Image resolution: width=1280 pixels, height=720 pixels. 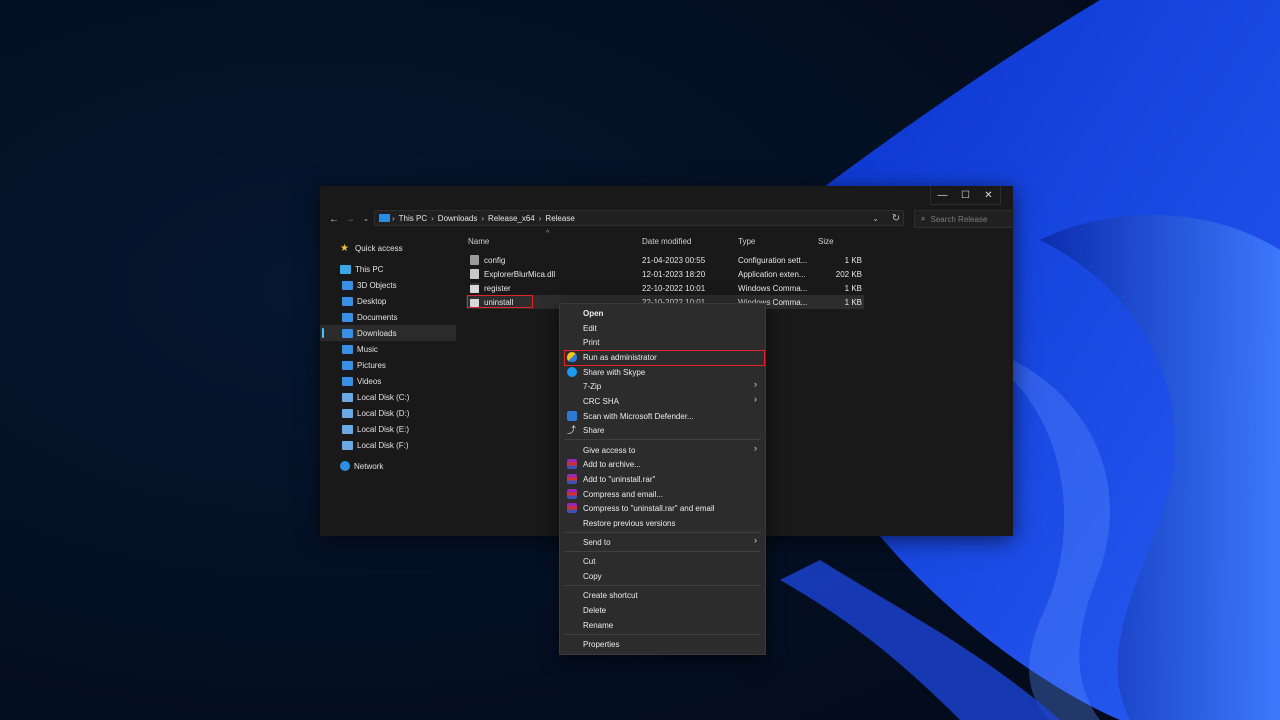 I want to click on breadcrumb-this-pc: This PC, so click(x=413, y=218).